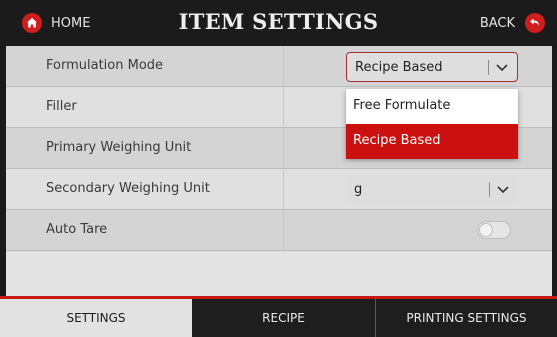 The height and width of the screenshot is (337, 557). What do you see at coordinates (77, 229) in the screenshot?
I see `row-label: Auto Tare` at bounding box center [77, 229].